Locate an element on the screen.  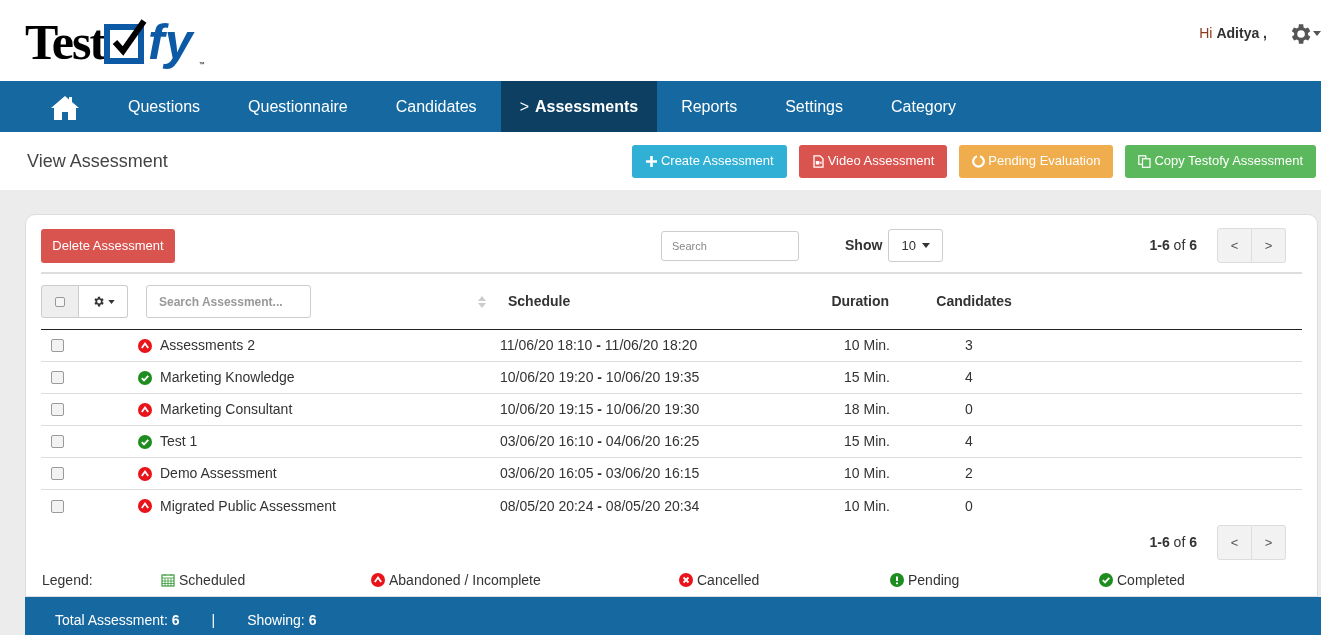
schedule-cell-text: 10/06/20 19:15 - 10/06/20 19:30 is located at coordinates (600, 409).